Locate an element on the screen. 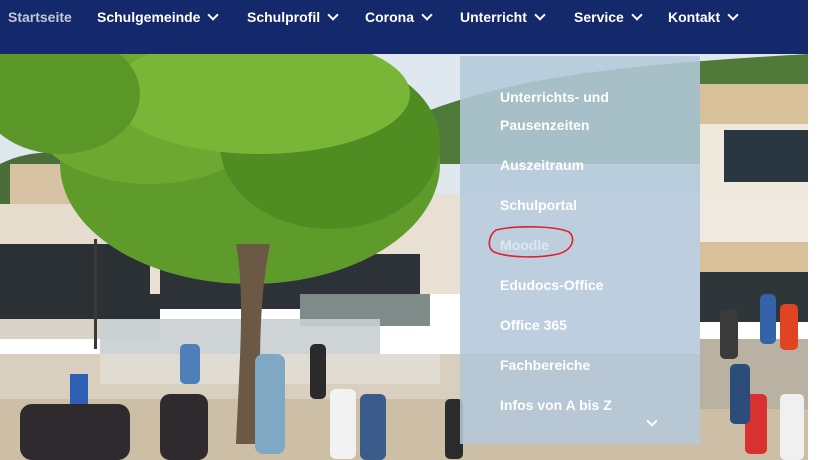 This screenshot has width=825, height=460. dropdown-item-label: Auszeitraum is located at coordinates (542, 165).